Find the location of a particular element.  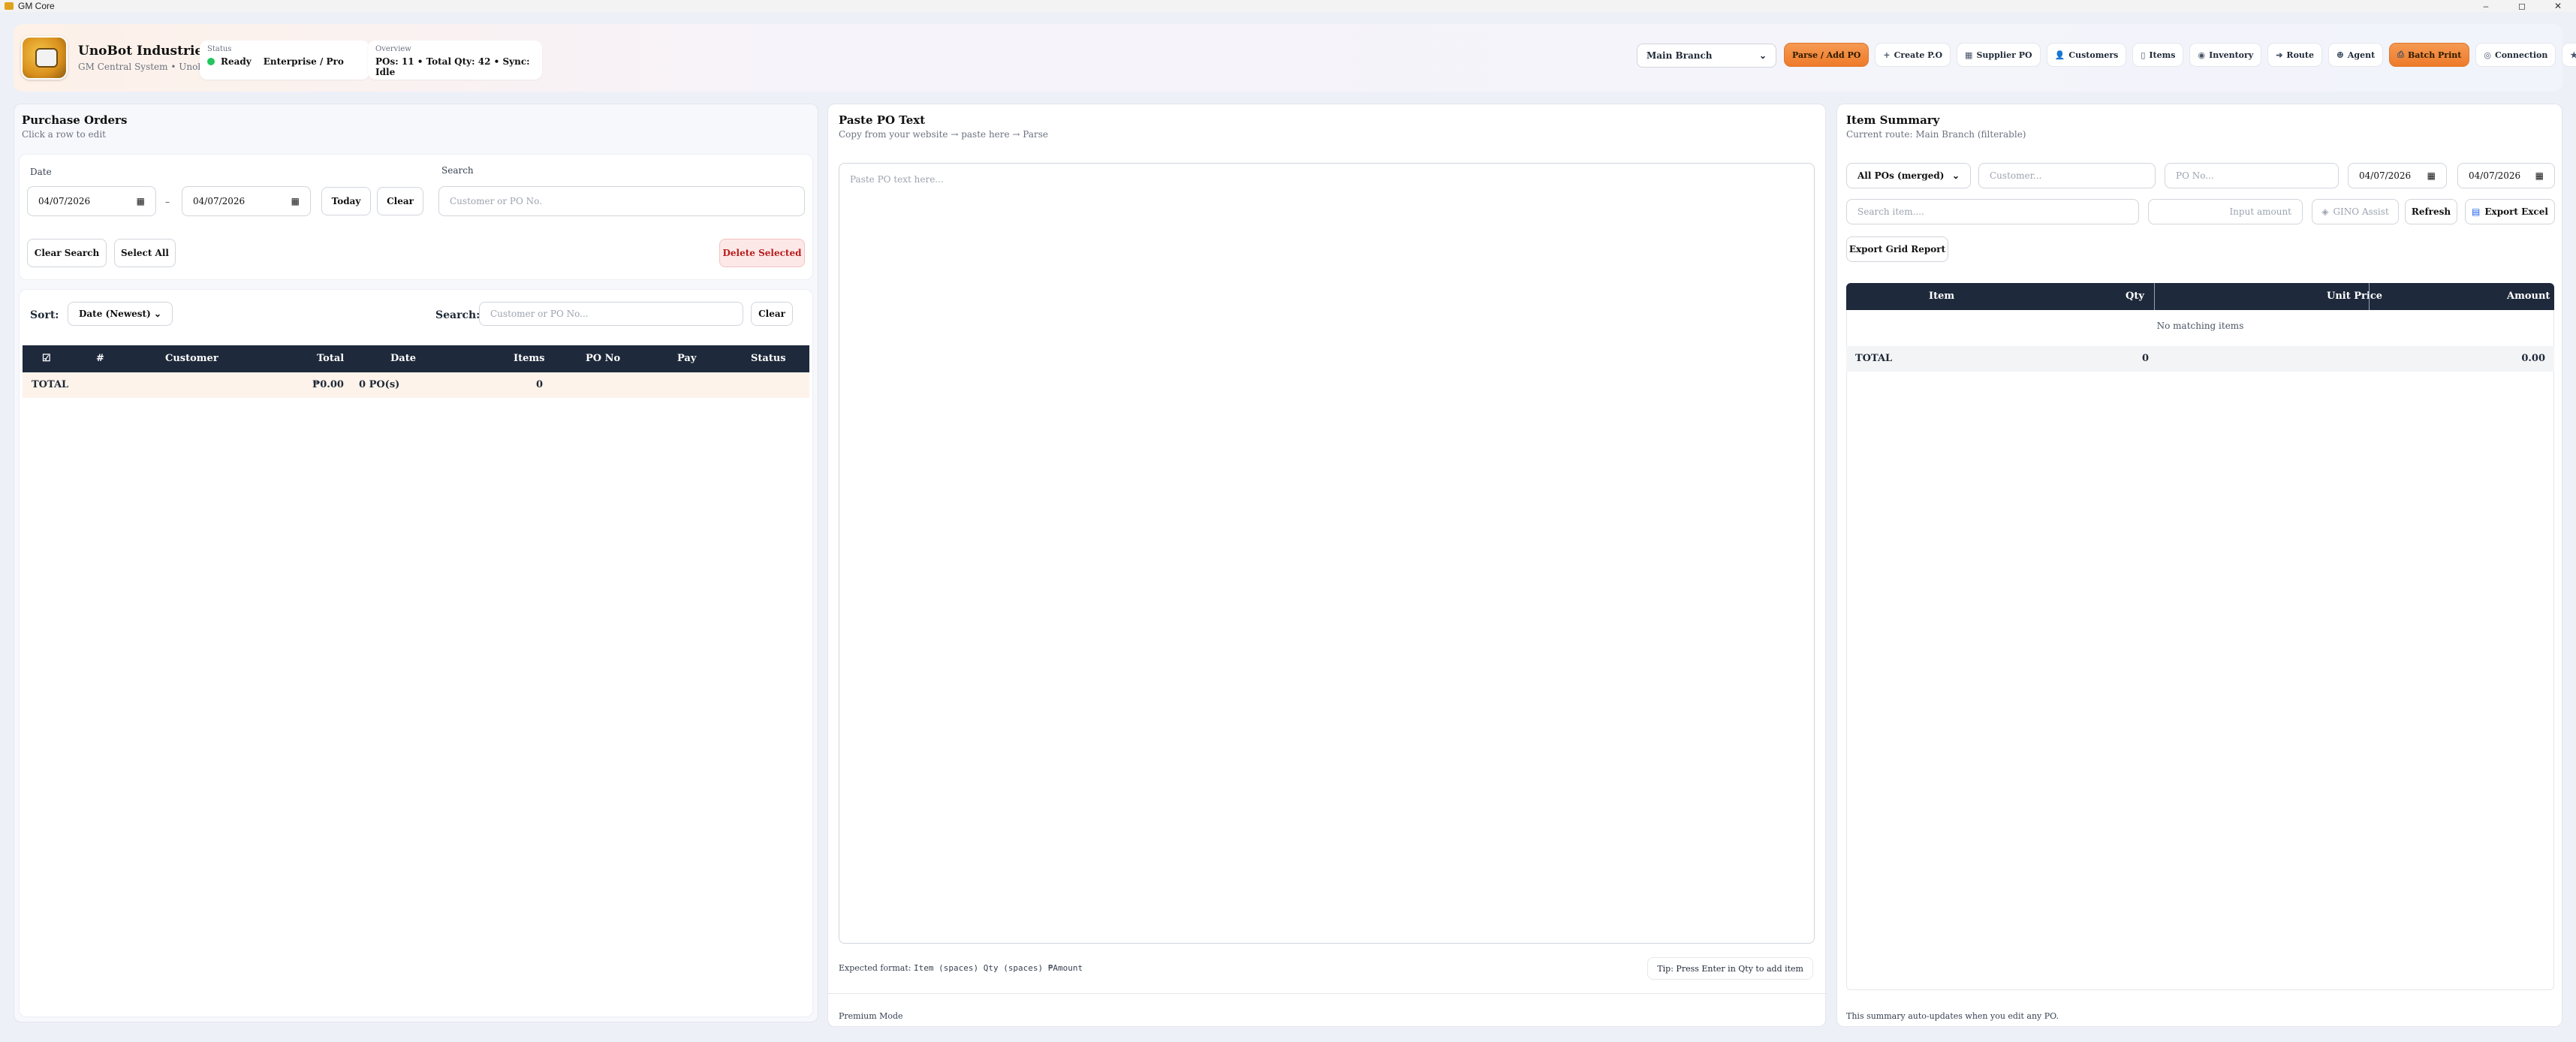

date-to-input: 04/07/2026 ▦ is located at coordinates (246, 201).